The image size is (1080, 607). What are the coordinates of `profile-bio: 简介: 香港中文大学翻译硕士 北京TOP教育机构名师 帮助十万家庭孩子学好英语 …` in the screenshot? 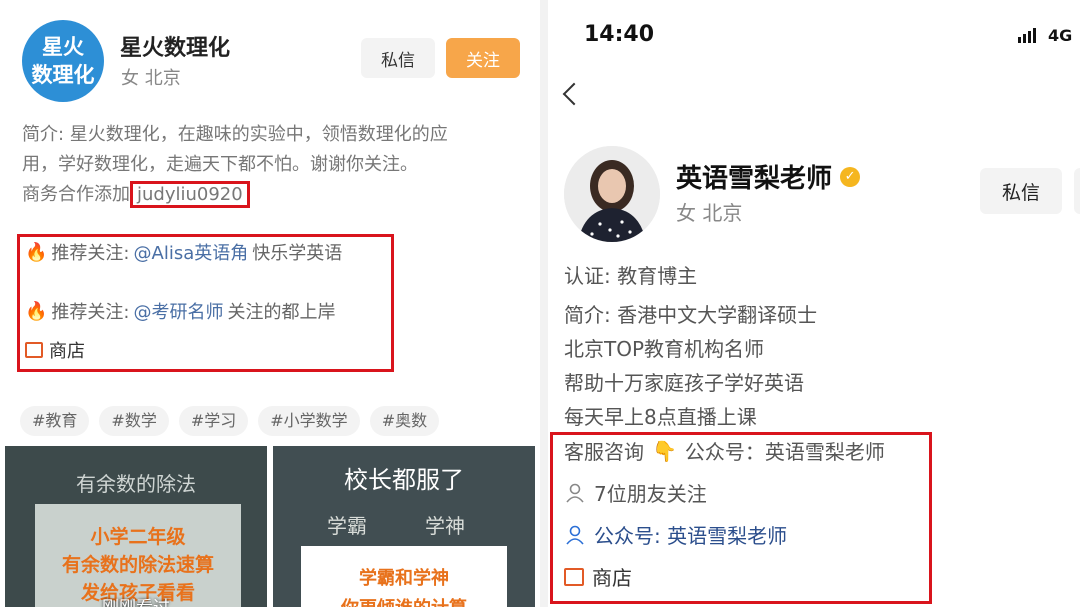 It's located at (690, 366).